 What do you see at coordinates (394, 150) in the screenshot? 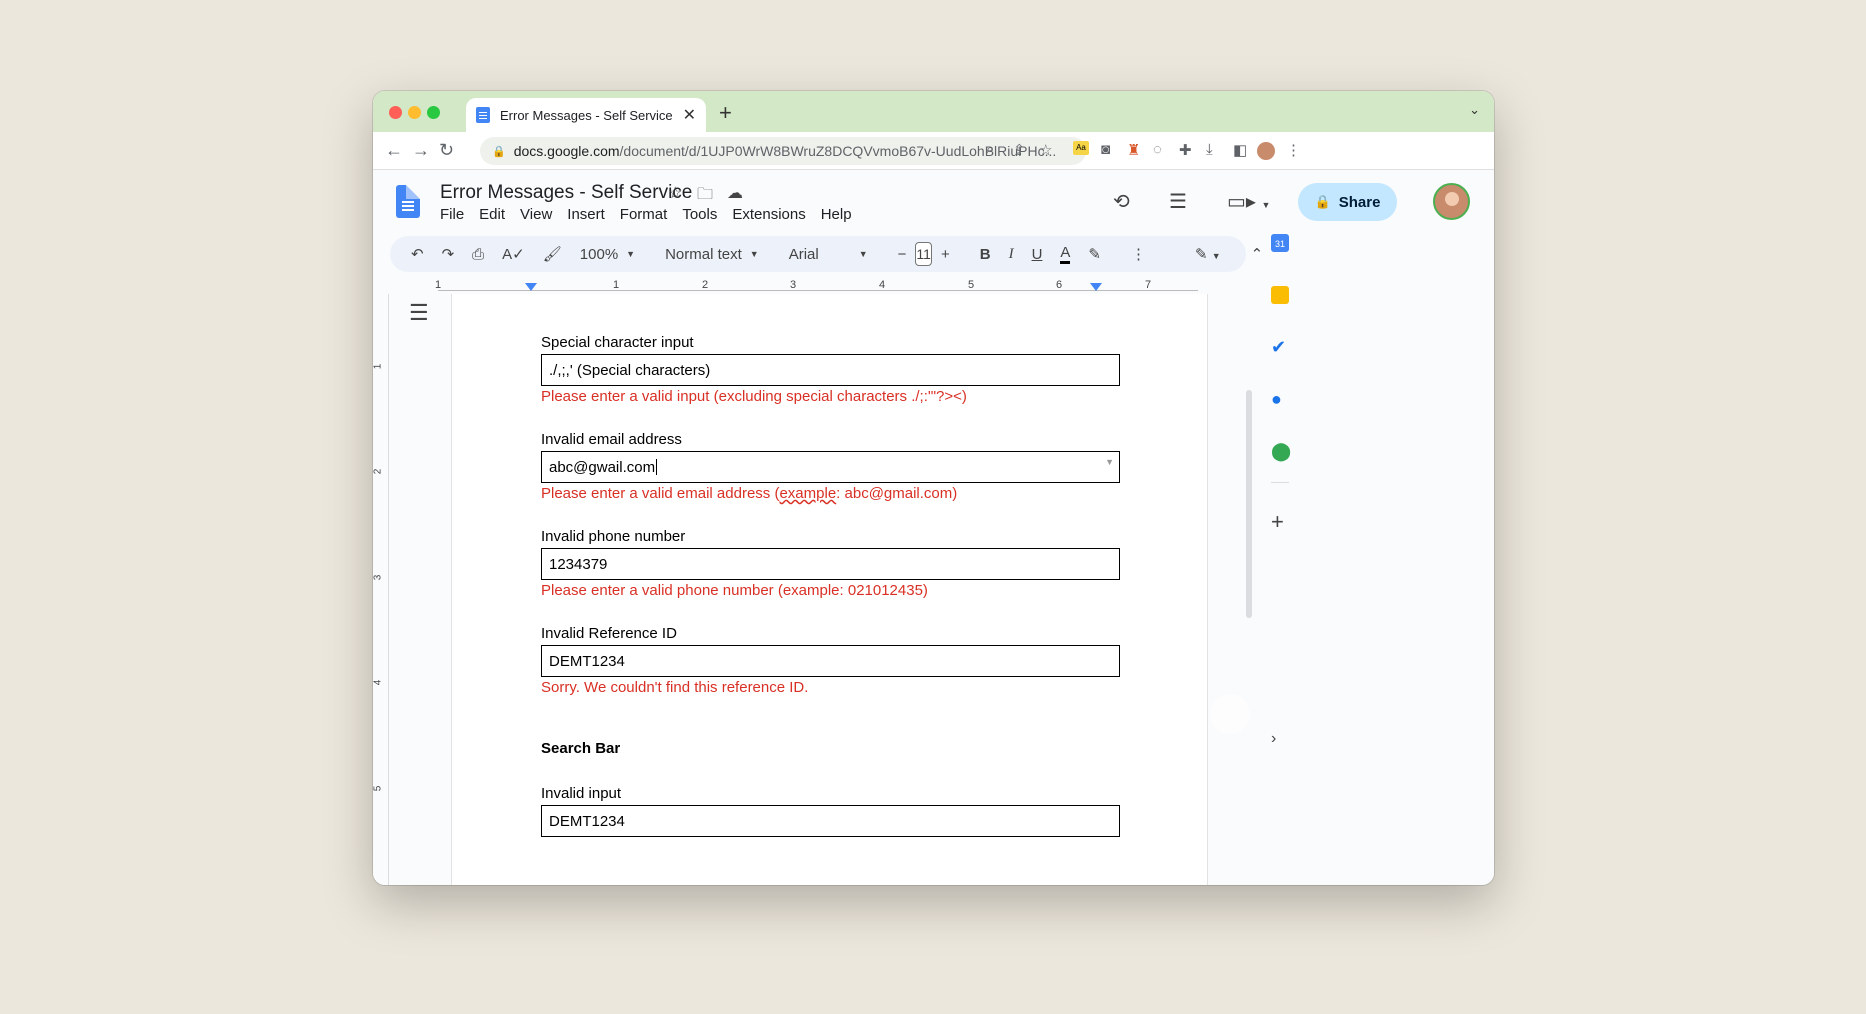
I see `back-arrow-icon: ←` at bounding box center [394, 150].